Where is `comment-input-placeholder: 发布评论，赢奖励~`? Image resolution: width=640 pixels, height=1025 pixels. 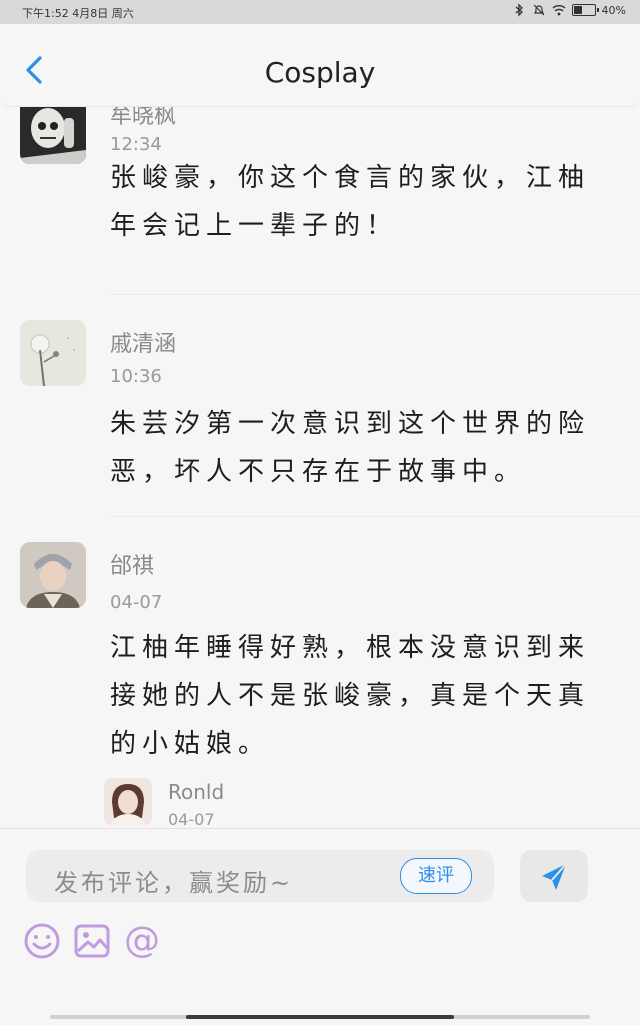
comment-input-placeholder: 发布评论，赢奖励~ is located at coordinates (174, 883).